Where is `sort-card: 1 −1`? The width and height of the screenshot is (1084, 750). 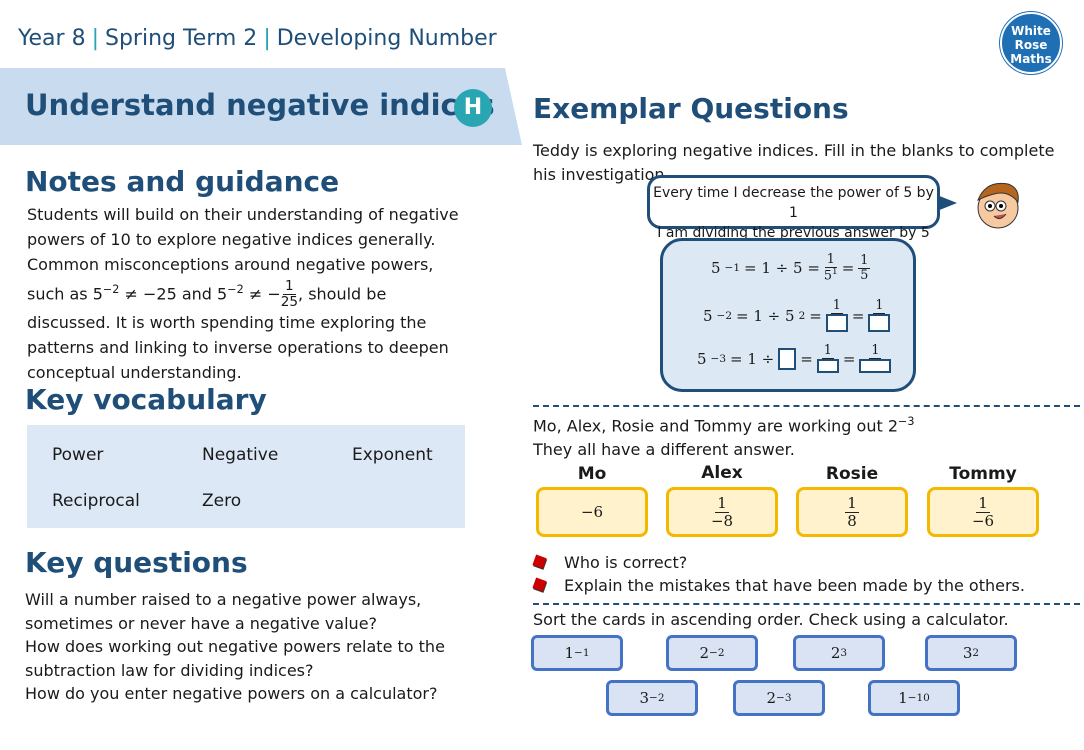 sort-card: 1 −1 is located at coordinates (577, 653).